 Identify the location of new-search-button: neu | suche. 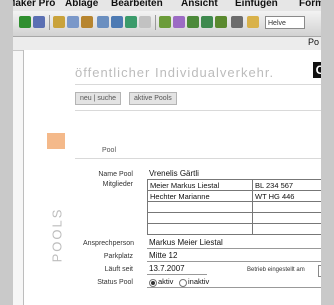
(98, 98).